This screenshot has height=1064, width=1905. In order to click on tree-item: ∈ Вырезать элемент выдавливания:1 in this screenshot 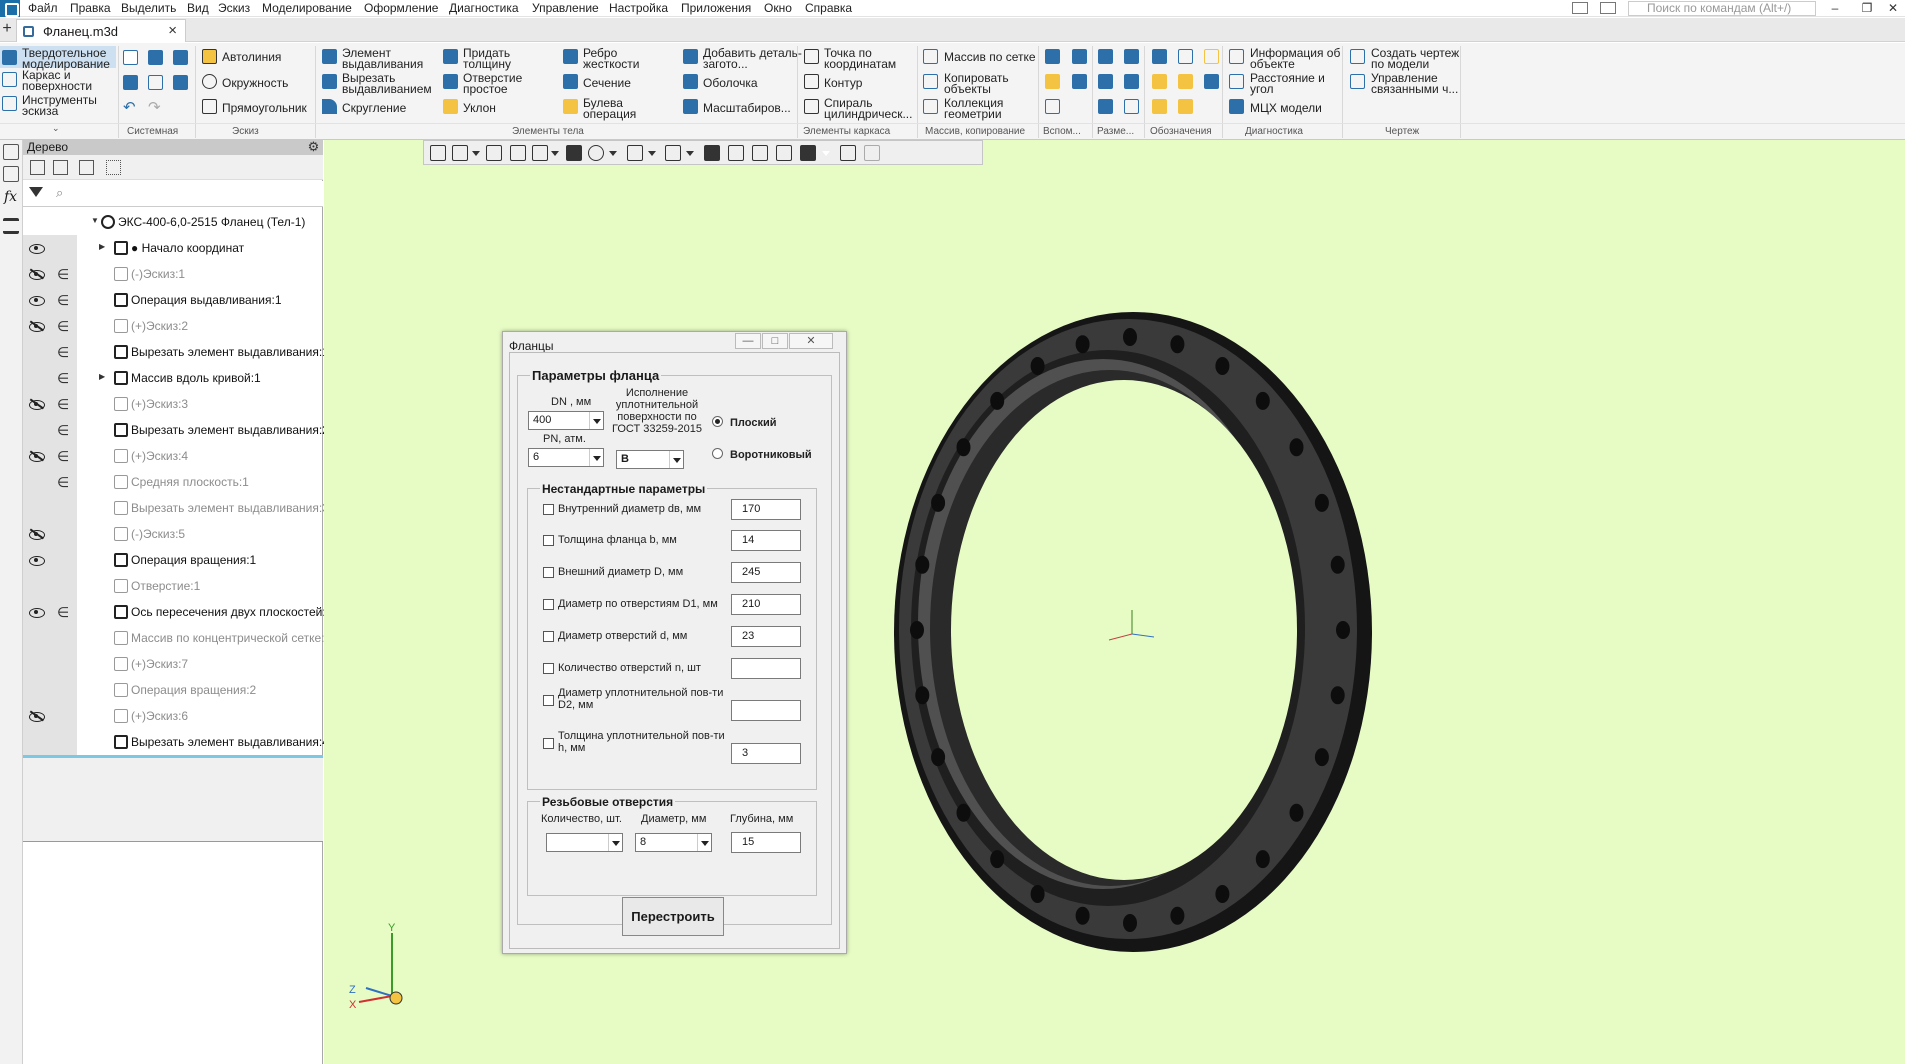, I will do `click(176, 352)`.